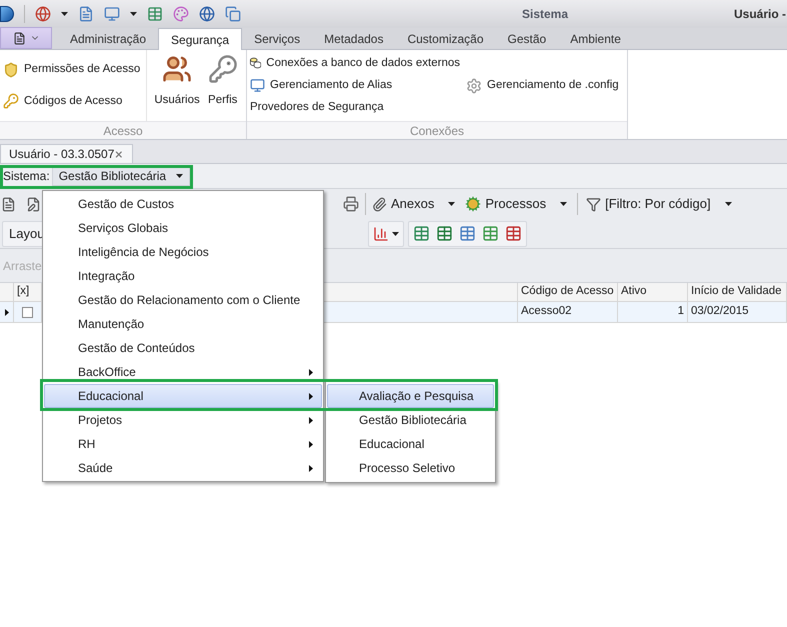 Image resolution: width=787 pixels, height=627 pixels. Describe the element at coordinates (546, 312) in the screenshot. I see `table-cell-text: Acesso02` at that location.